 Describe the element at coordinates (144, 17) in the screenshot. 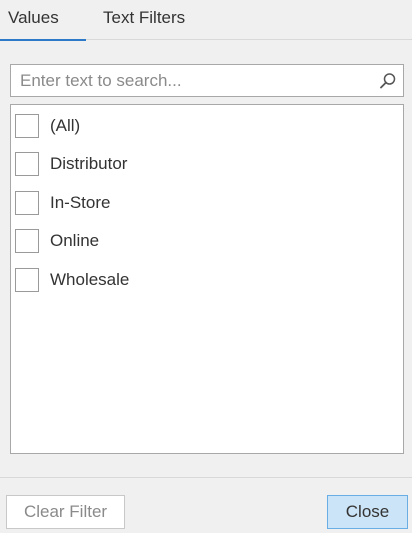

I see `tab-text-filters-label: Text Filters` at that location.